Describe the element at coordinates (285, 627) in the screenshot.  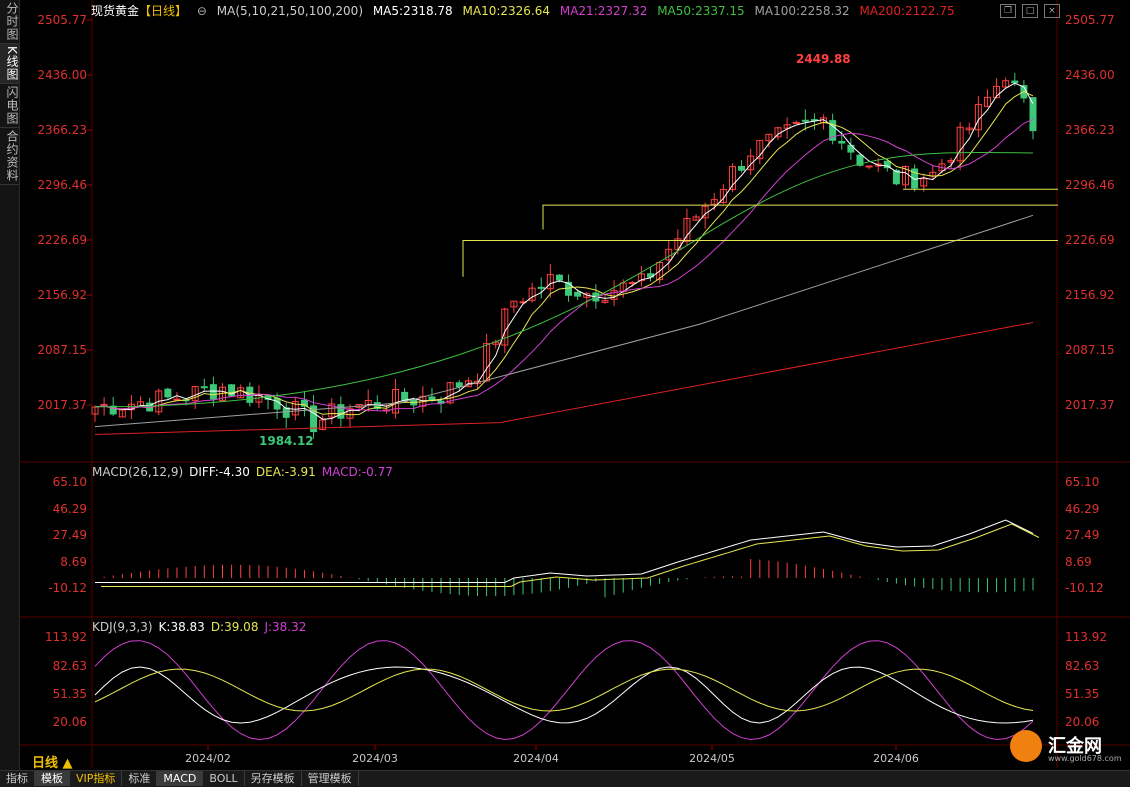
I see `kdj-j: J:38.32` at that location.